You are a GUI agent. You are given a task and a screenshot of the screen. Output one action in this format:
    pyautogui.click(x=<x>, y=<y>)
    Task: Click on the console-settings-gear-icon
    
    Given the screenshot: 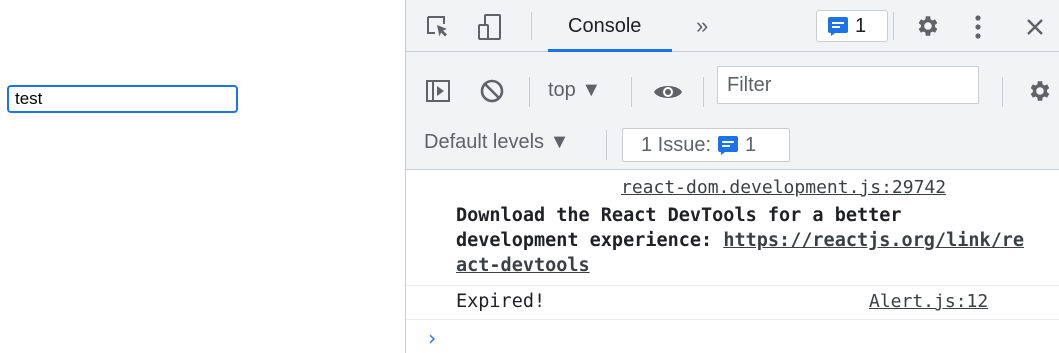 What is the action you would take?
    pyautogui.click(x=1039, y=91)
    